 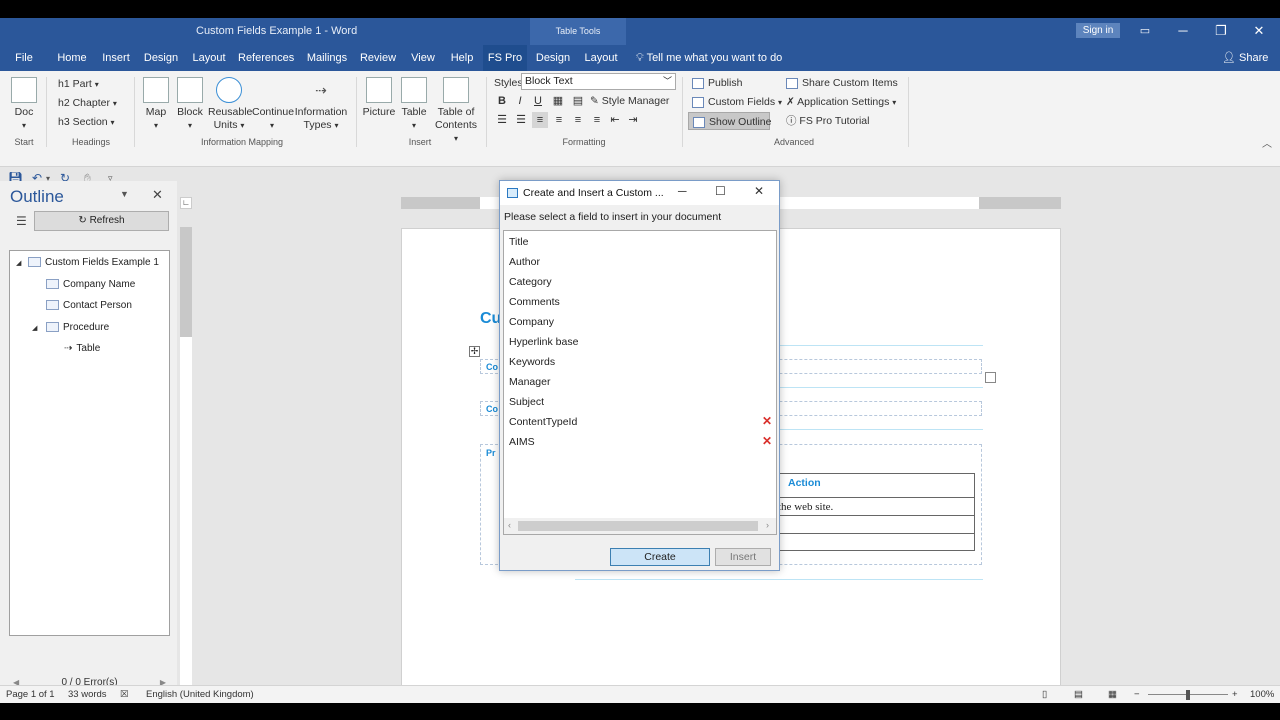 What do you see at coordinates (520, 101) in the screenshot?
I see `italic-button: I` at bounding box center [520, 101].